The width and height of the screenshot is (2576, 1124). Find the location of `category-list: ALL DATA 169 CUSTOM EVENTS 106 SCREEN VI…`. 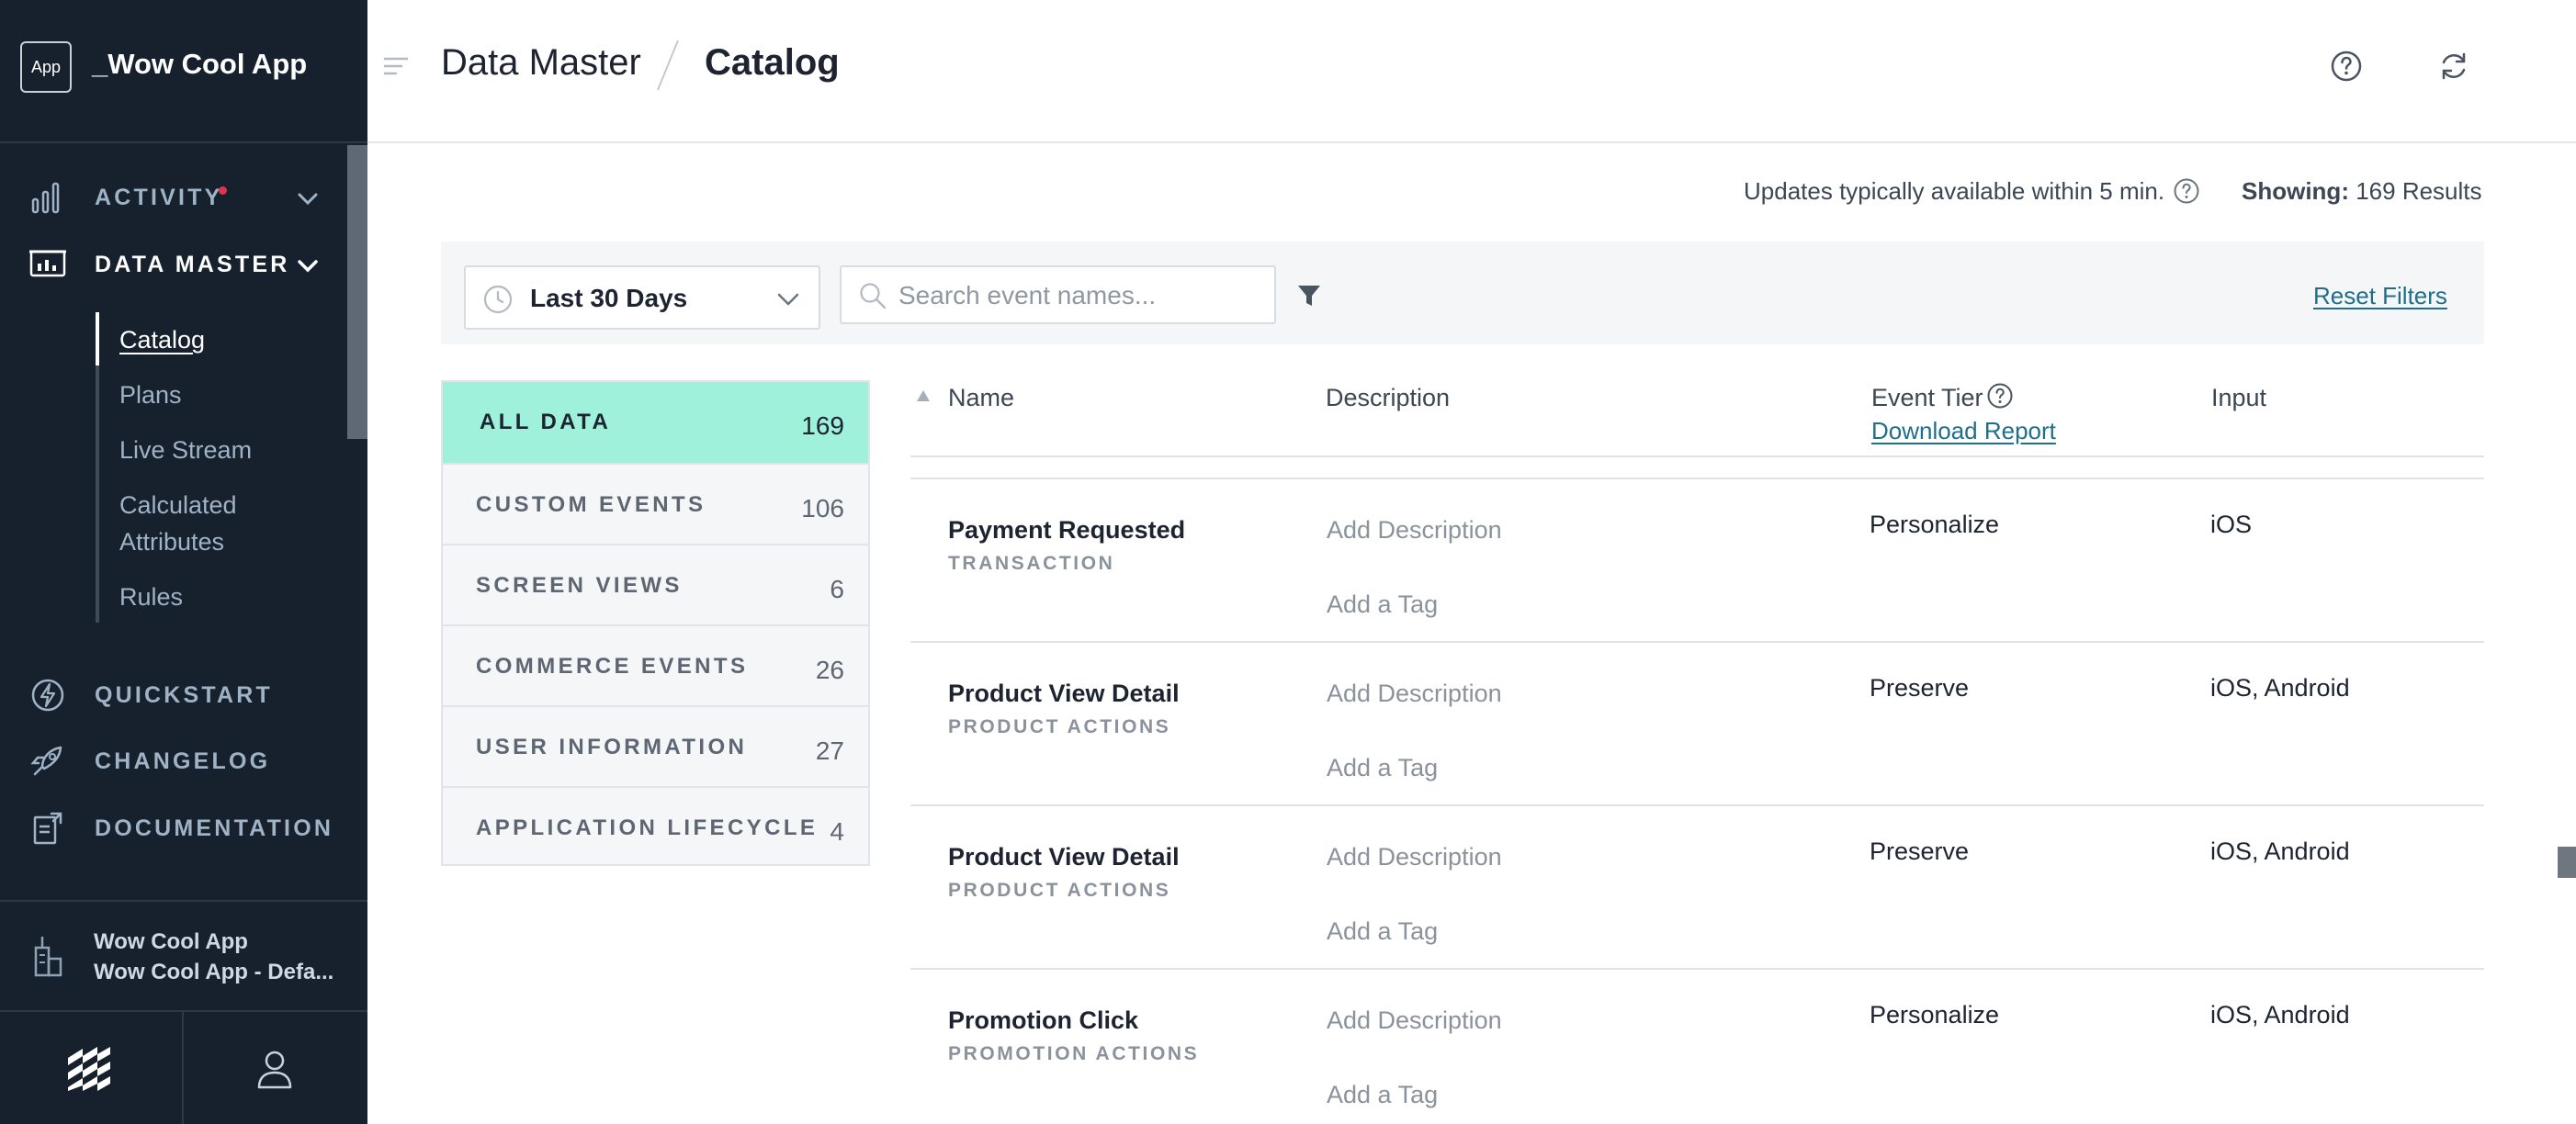

category-list: ALL DATA 169 CUSTOM EVENTS 106 SCREEN VI… is located at coordinates (655, 623).